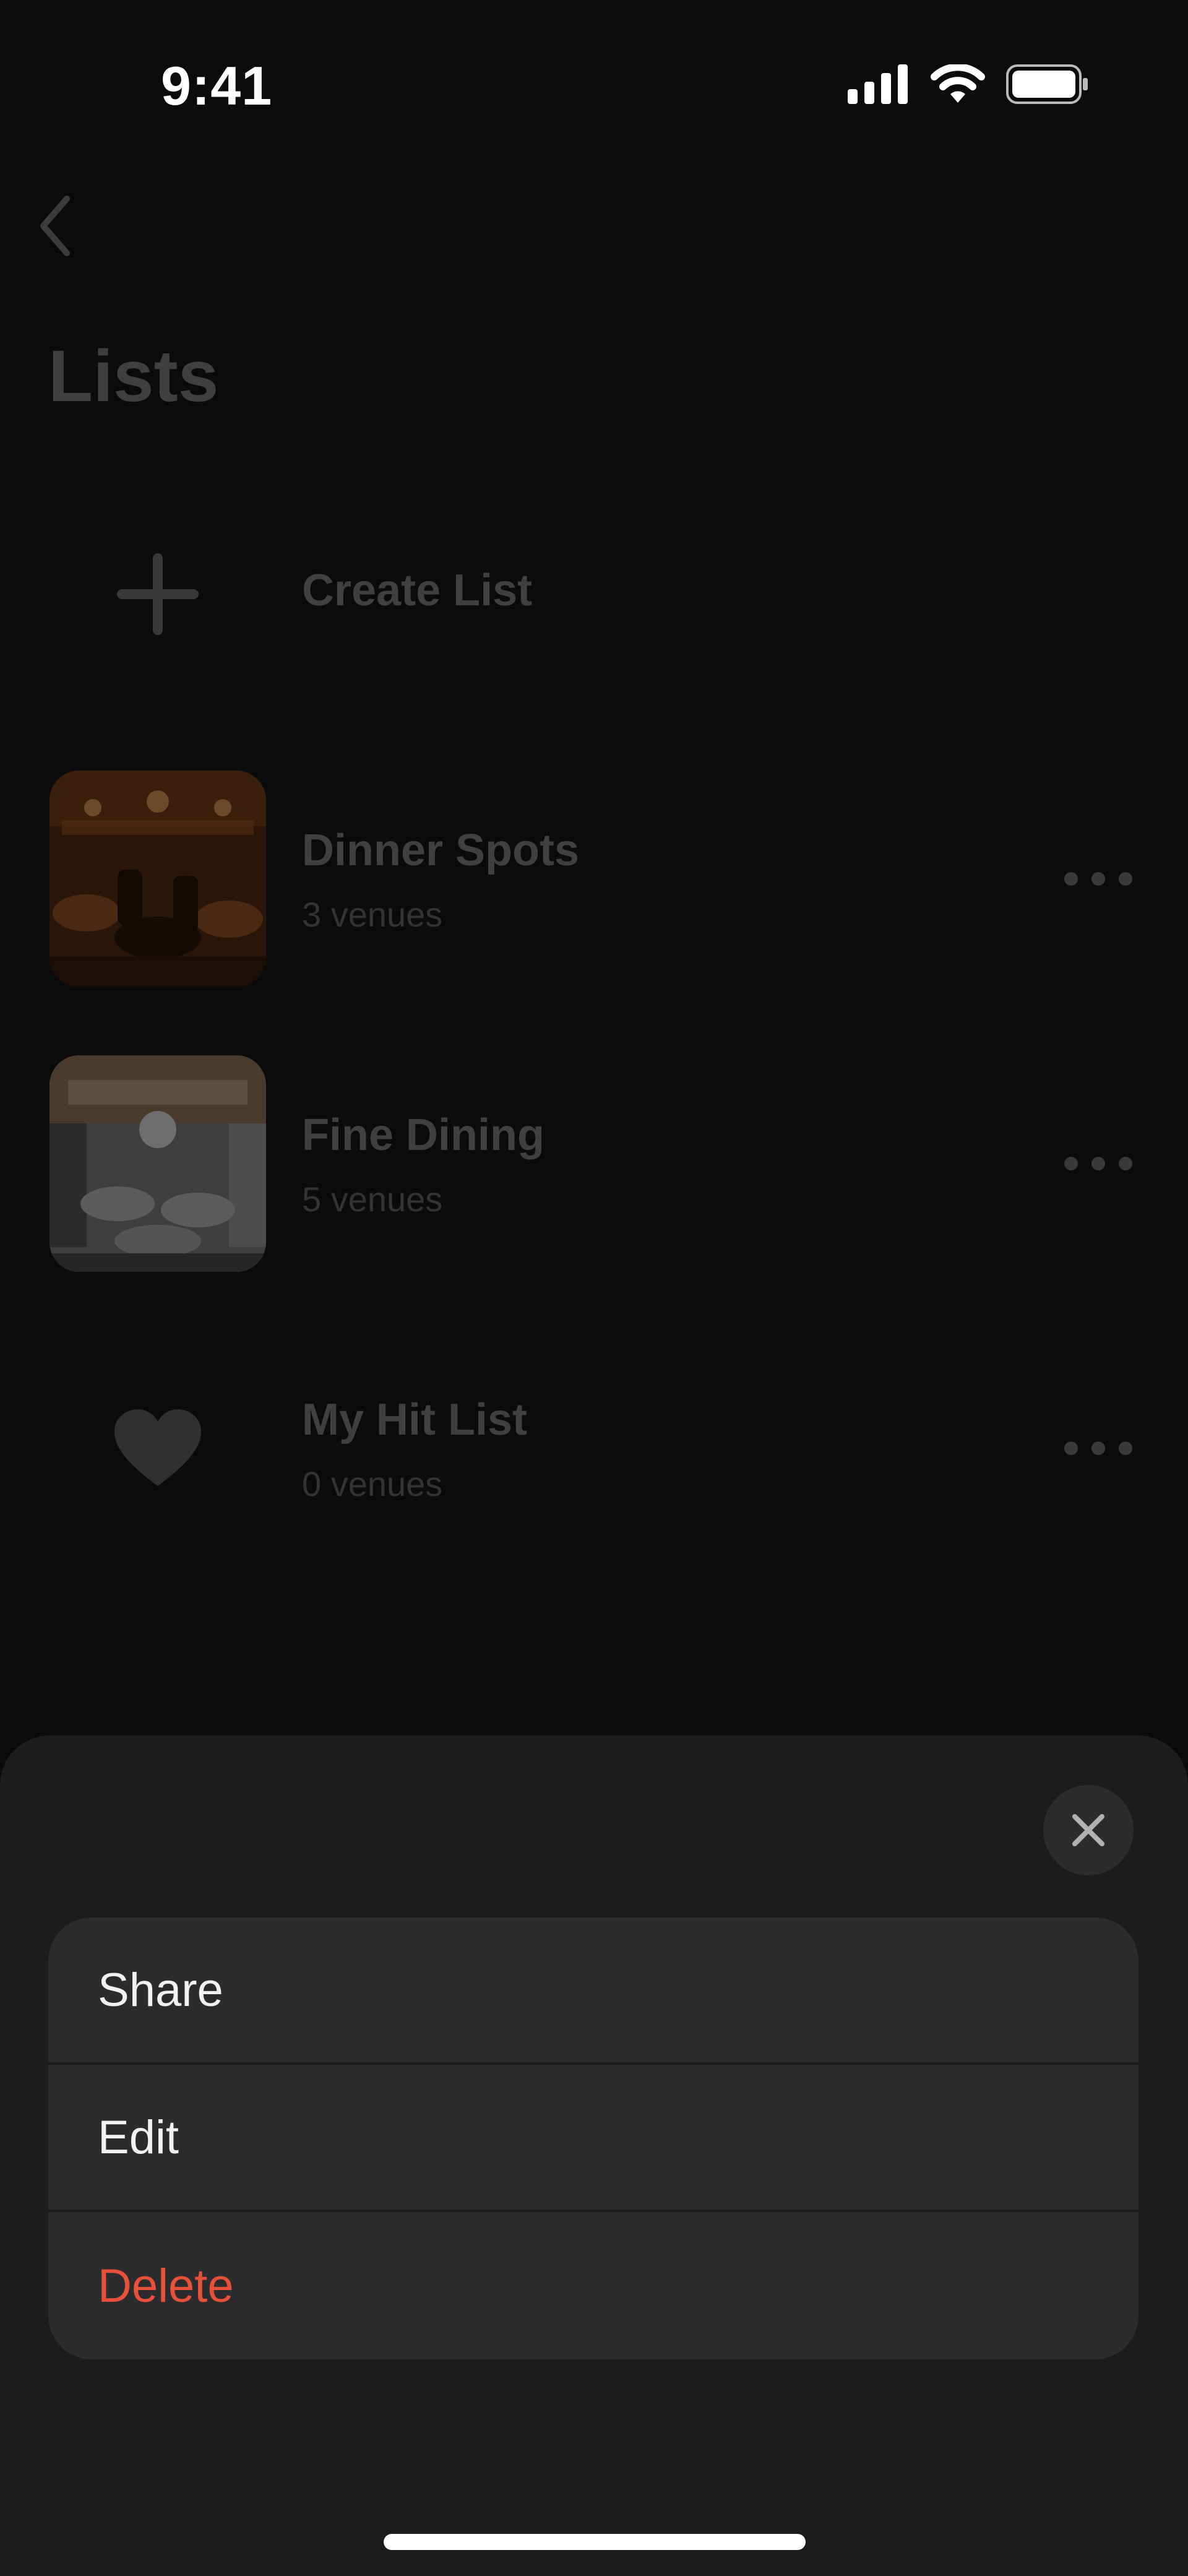 The width and height of the screenshot is (1188, 2576). What do you see at coordinates (594, 1448) in the screenshot?
I see `list-item: My Hit List 0 venues` at bounding box center [594, 1448].